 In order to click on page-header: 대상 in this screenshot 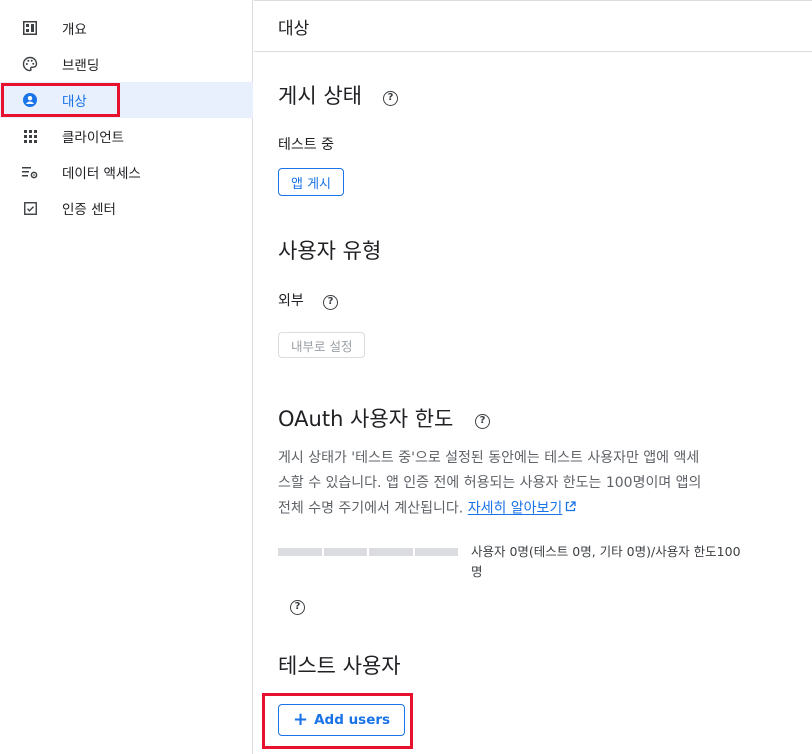, I will do `click(533, 26)`.